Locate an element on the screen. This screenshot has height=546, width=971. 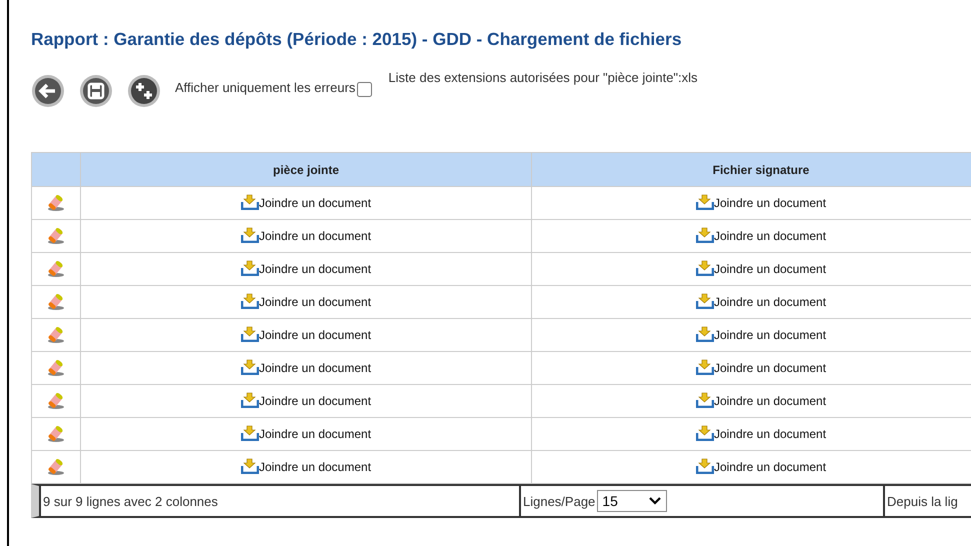
page-size-select: 15 is located at coordinates (632, 501).